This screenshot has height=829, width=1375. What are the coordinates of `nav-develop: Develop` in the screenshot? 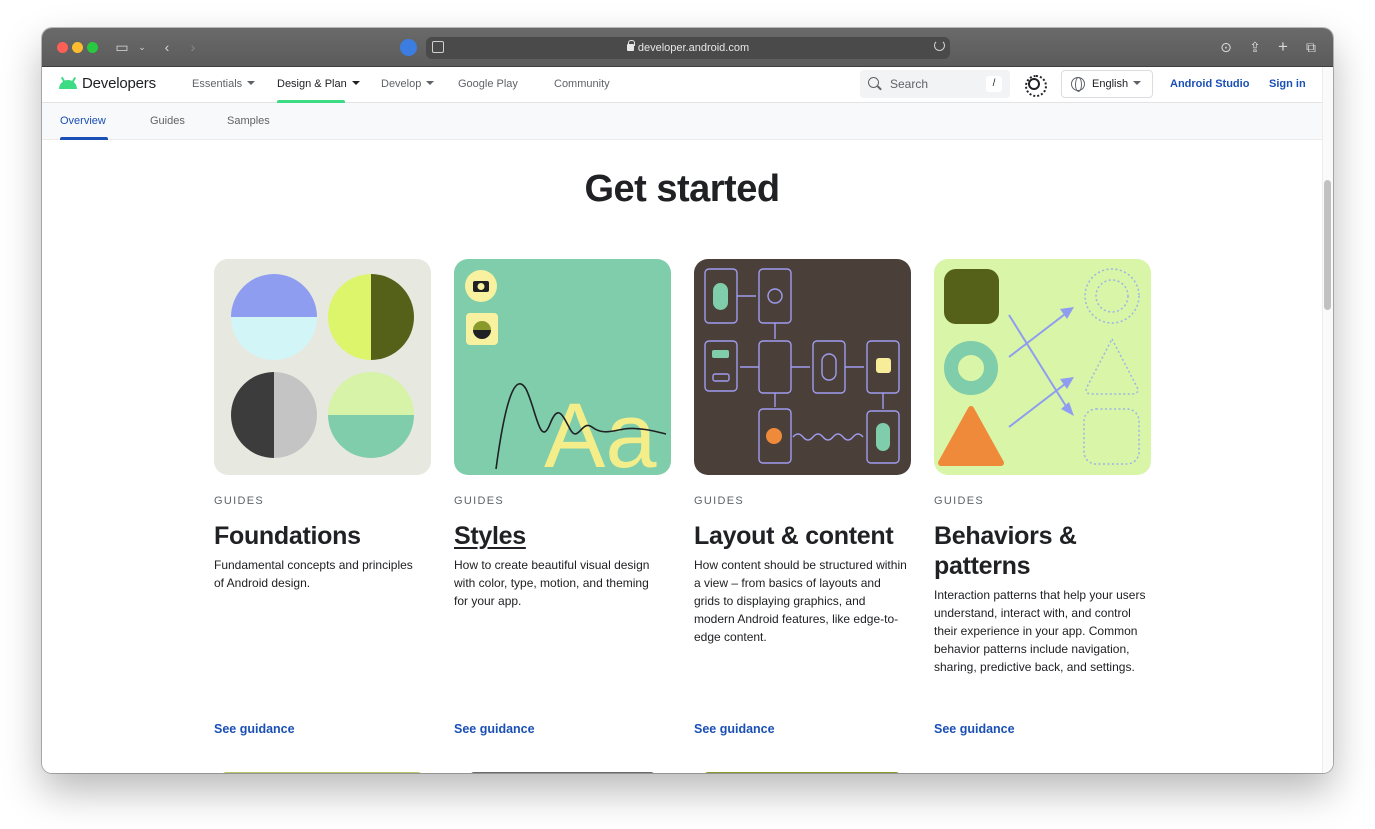 It's located at (408, 84).